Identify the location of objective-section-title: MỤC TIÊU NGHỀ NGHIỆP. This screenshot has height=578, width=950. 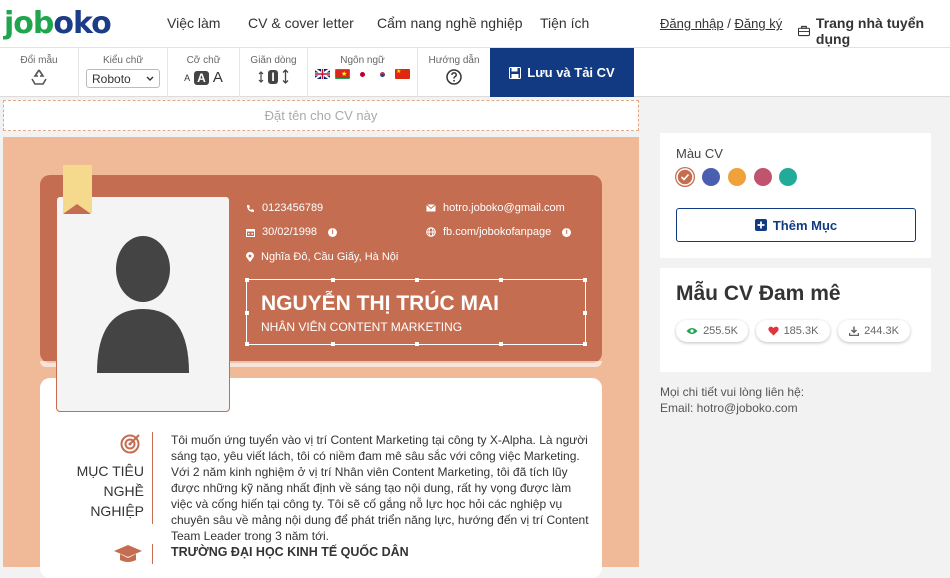
(101, 491).